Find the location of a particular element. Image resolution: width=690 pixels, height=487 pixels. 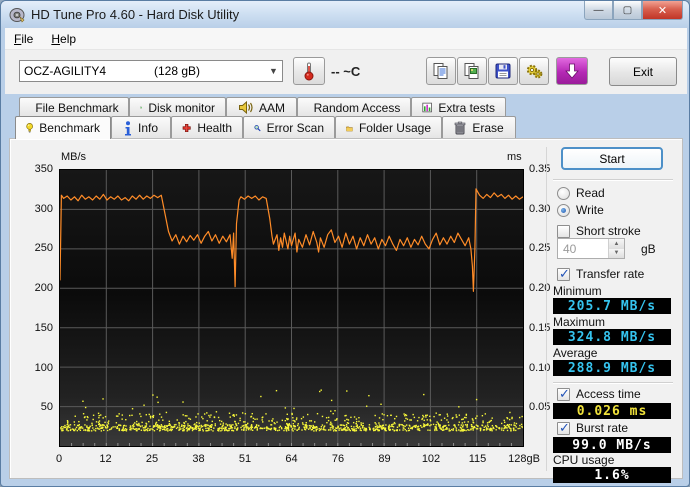

y-left-tick: 250 is located at coordinates (43, 248).